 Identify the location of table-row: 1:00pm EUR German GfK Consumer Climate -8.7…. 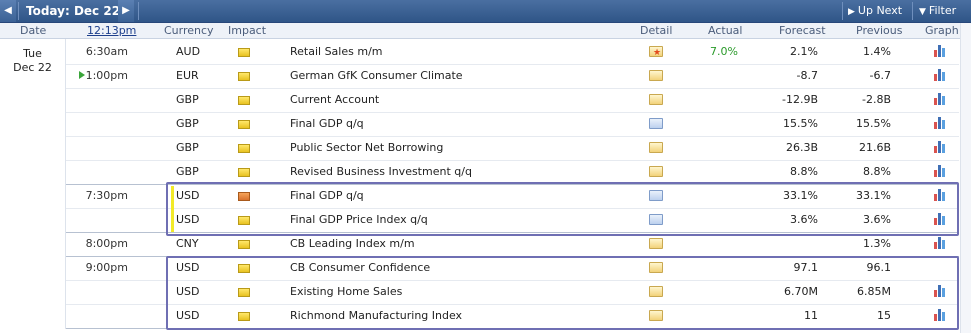
(512, 76).